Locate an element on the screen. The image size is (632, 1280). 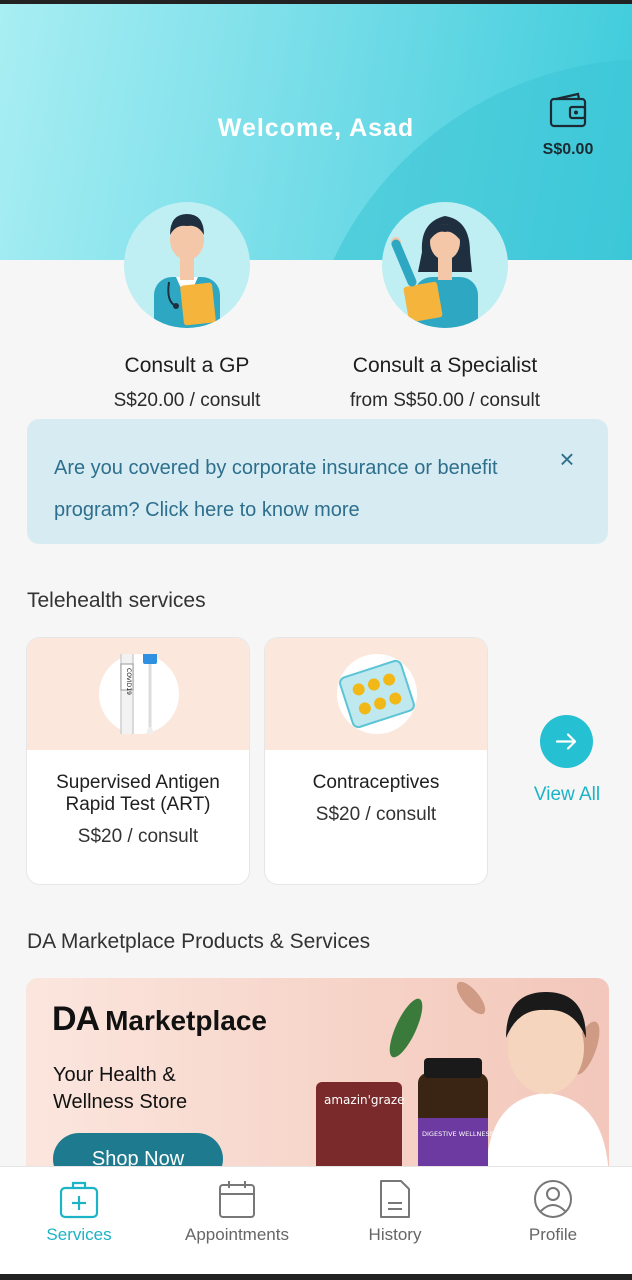
consult-gp-price: S$20.00 / consult is located at coordinates (187, 400).